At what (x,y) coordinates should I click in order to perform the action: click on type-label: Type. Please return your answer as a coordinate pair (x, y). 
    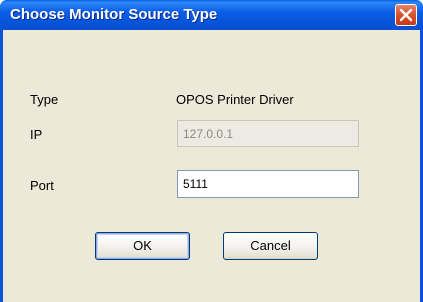
    Looking at the image, I should click on (44, 99).